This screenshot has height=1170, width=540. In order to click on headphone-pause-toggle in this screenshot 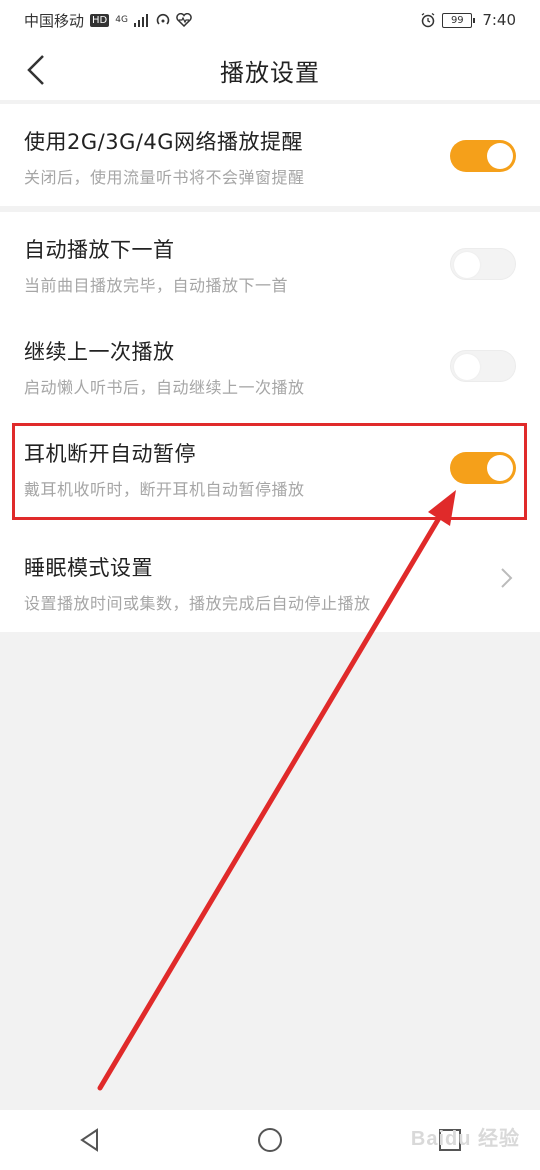, I will do `click(483, 468)`.